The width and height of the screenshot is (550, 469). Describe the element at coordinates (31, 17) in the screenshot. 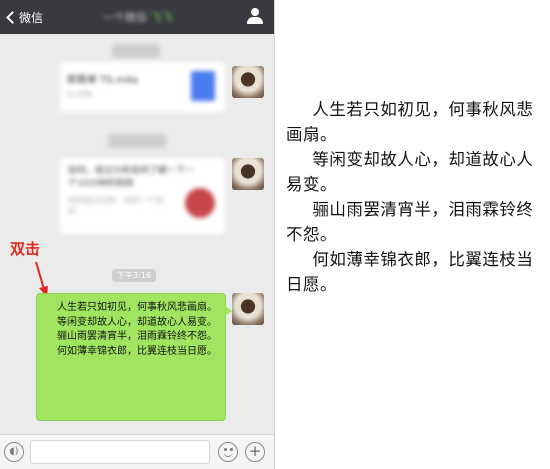

I see `back-label: 微信` at that location.